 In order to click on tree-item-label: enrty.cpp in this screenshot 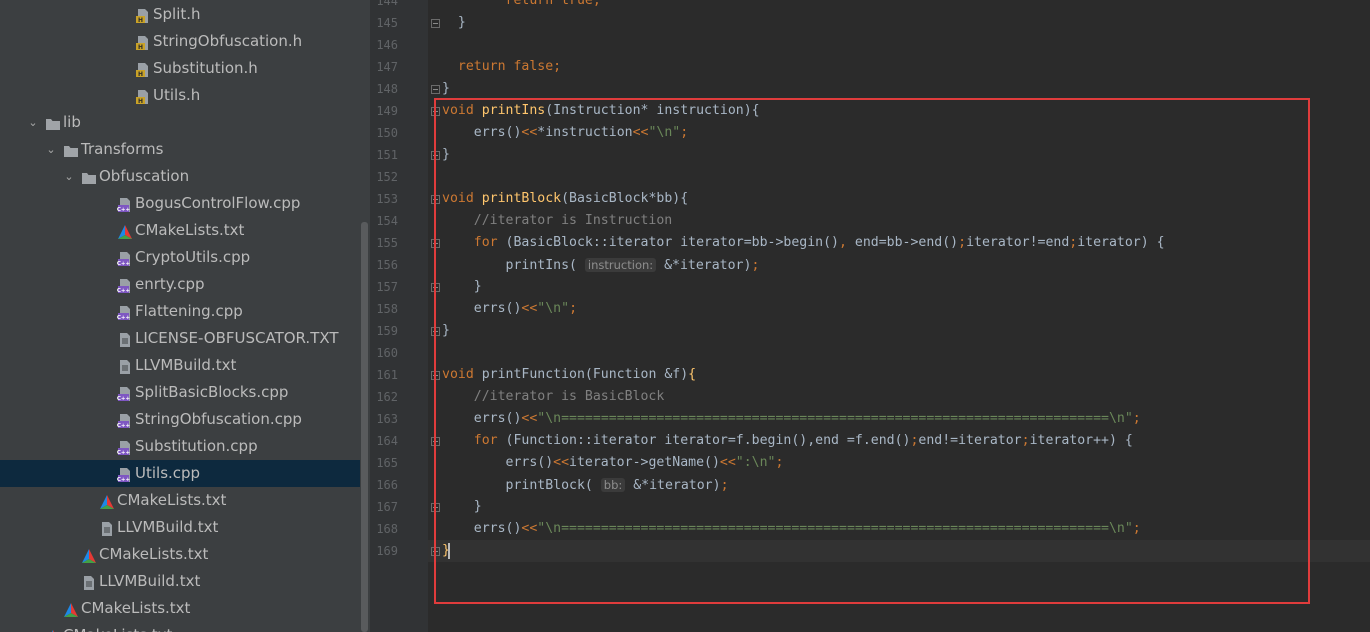, I will do `click(170, 284)`.